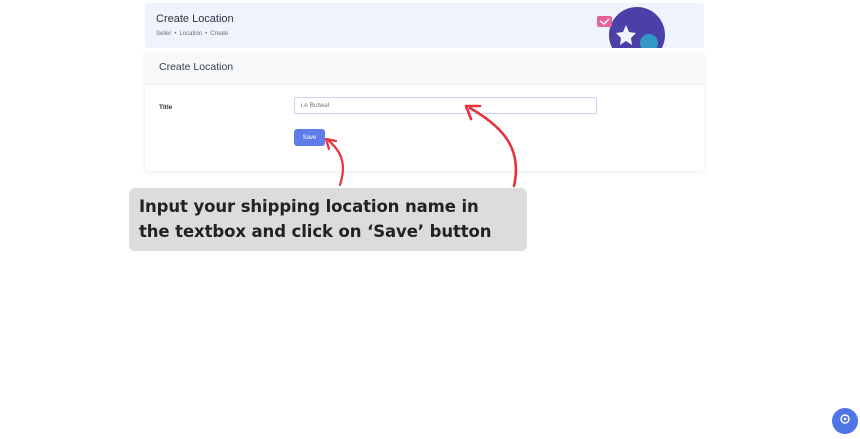  I want to click on arrow-to-save, so click(335, 163).